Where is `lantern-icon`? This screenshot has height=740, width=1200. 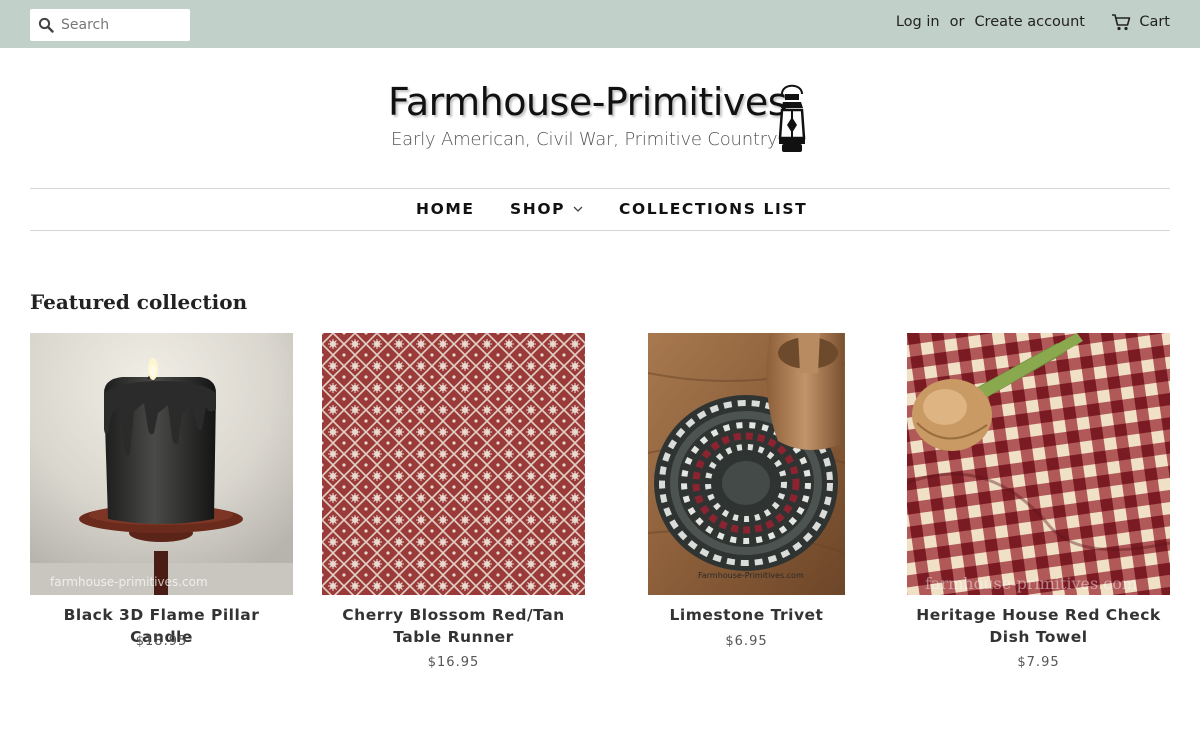
lantern-icon is located at coordinates (792, 118).